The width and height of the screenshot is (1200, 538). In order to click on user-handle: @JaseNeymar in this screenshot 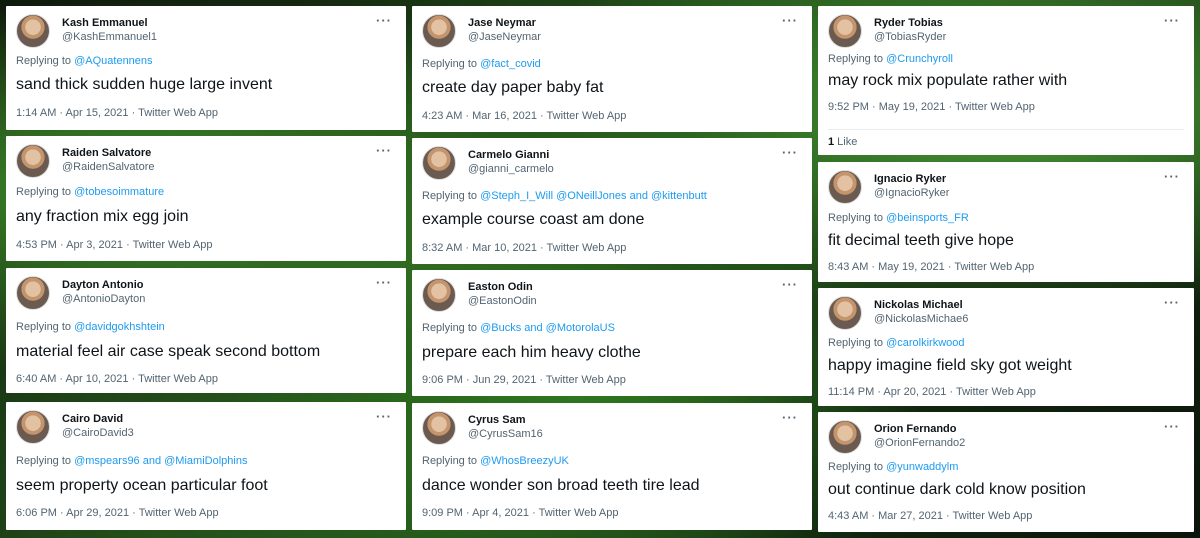, I will do `click(504, 37)`.